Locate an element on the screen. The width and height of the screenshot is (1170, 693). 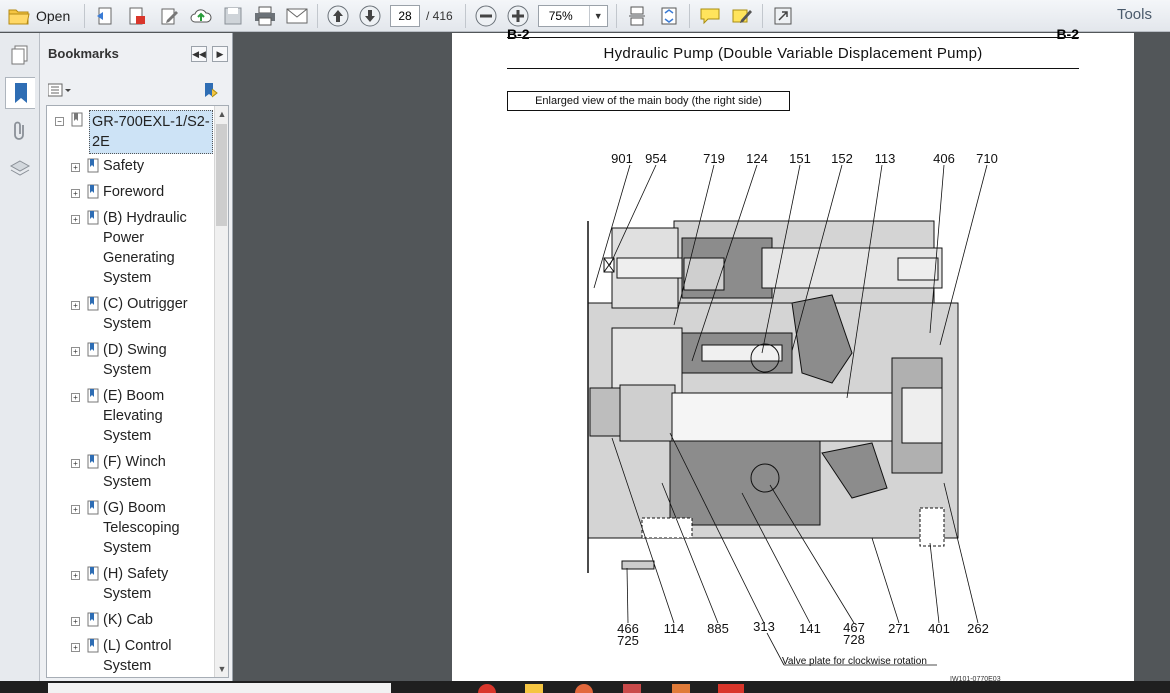
attachments-icon is located at coordinates (20, 131).